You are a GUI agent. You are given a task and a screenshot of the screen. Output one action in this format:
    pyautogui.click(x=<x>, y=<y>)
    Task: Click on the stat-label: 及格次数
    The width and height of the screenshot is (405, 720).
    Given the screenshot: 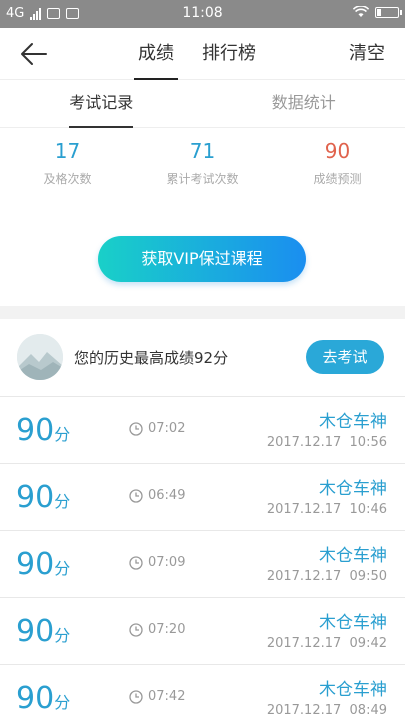 What is the action you would take?
    pyautogui.click(x=67, y=179)
    